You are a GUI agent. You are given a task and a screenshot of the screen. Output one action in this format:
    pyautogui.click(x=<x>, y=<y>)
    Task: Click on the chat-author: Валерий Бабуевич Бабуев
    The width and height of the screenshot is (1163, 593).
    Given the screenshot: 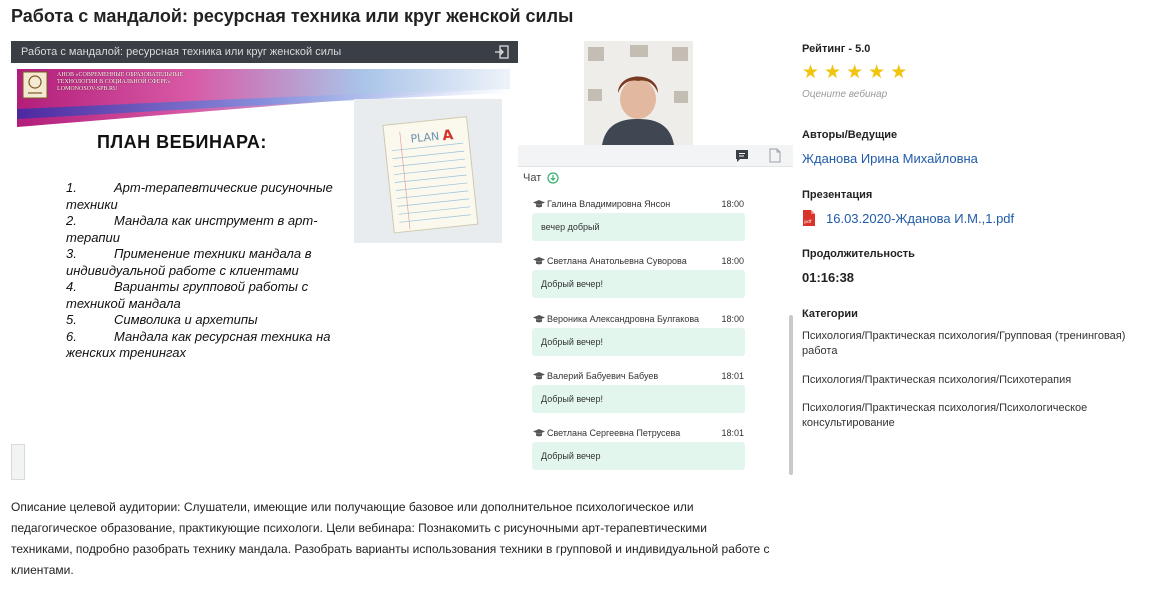 What is the action you would take?
    pyautogui.click(x=603, y=376)
    